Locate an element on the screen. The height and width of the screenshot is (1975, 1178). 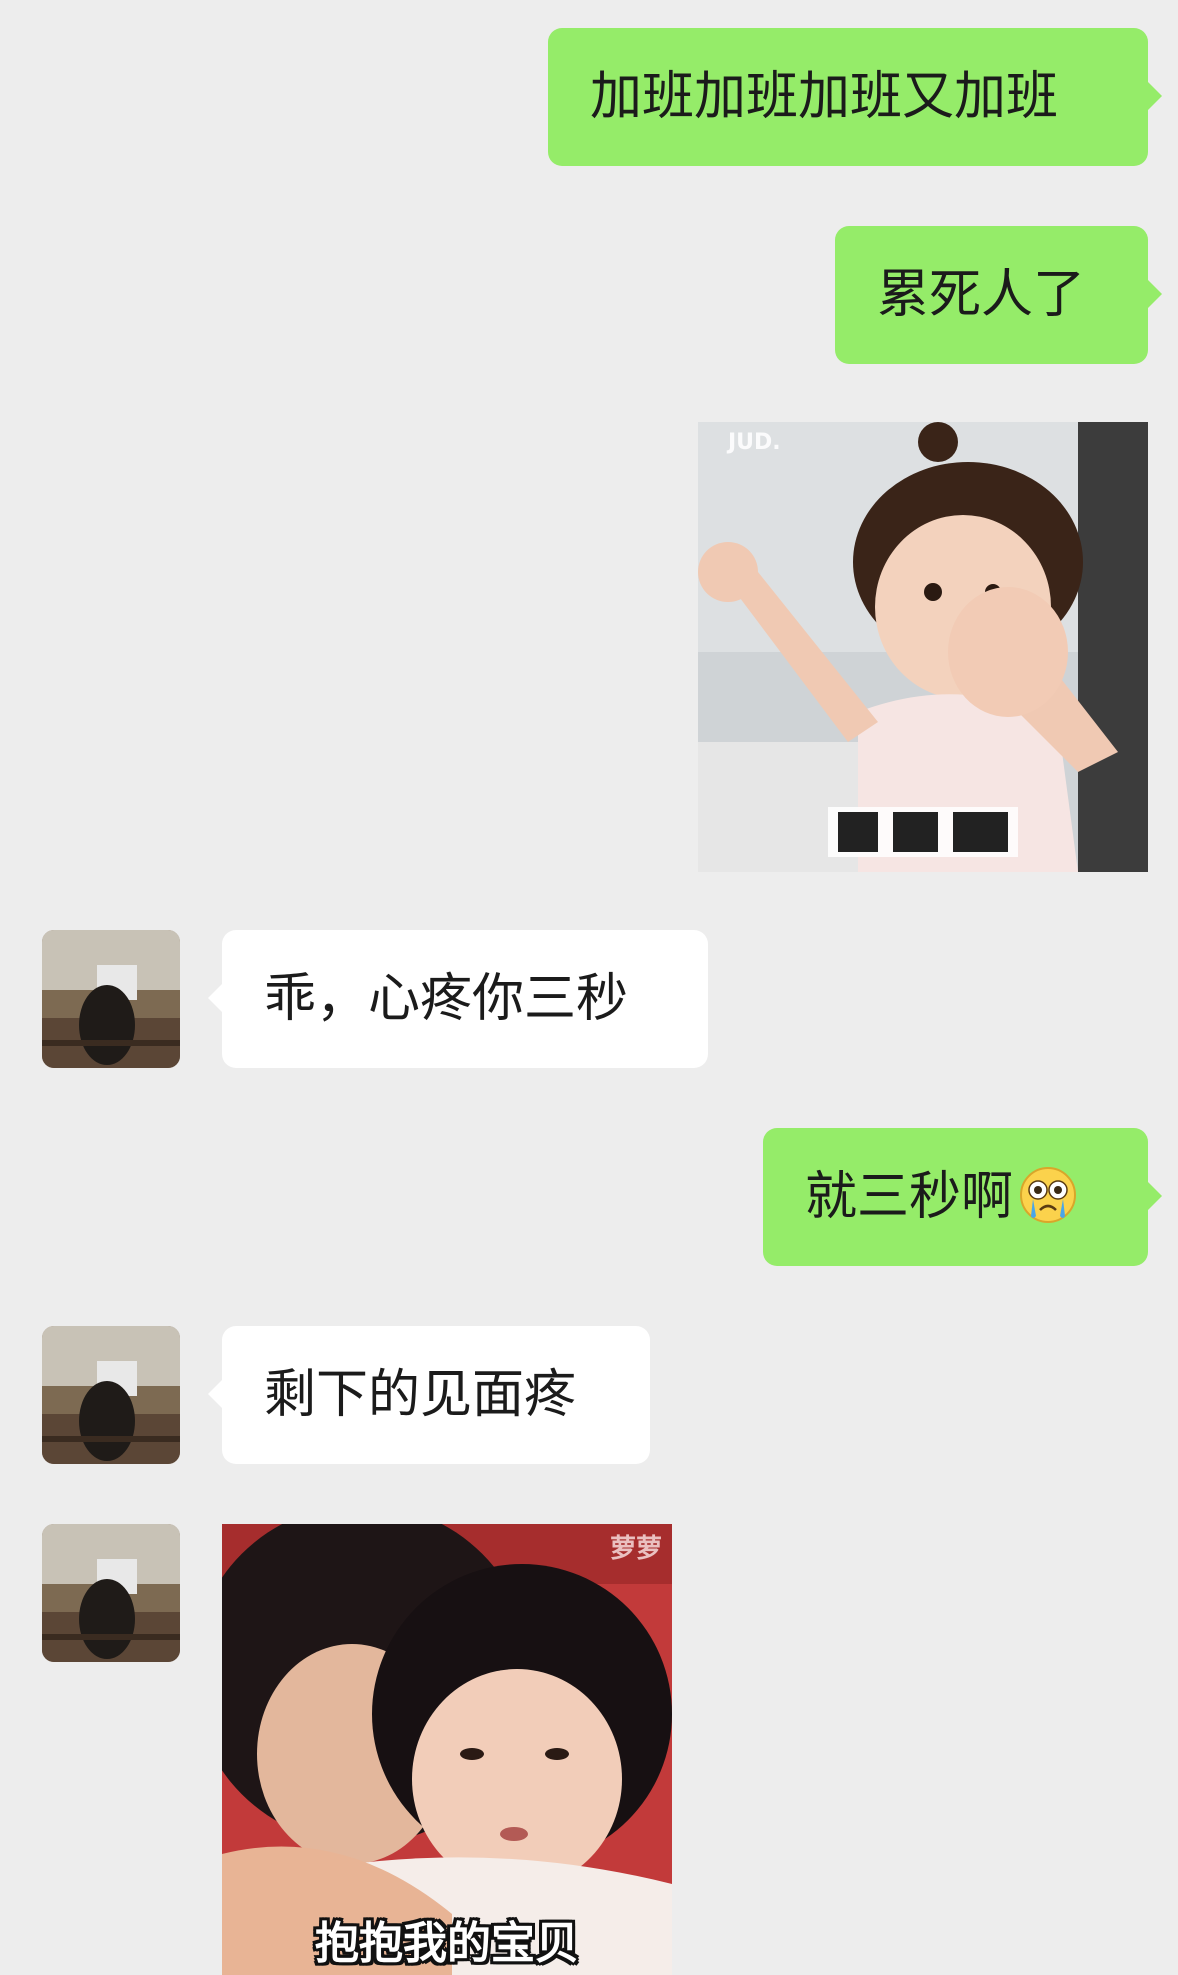
message-bubble-outgoing: 累死人了 is located at coordinates (998, 295).